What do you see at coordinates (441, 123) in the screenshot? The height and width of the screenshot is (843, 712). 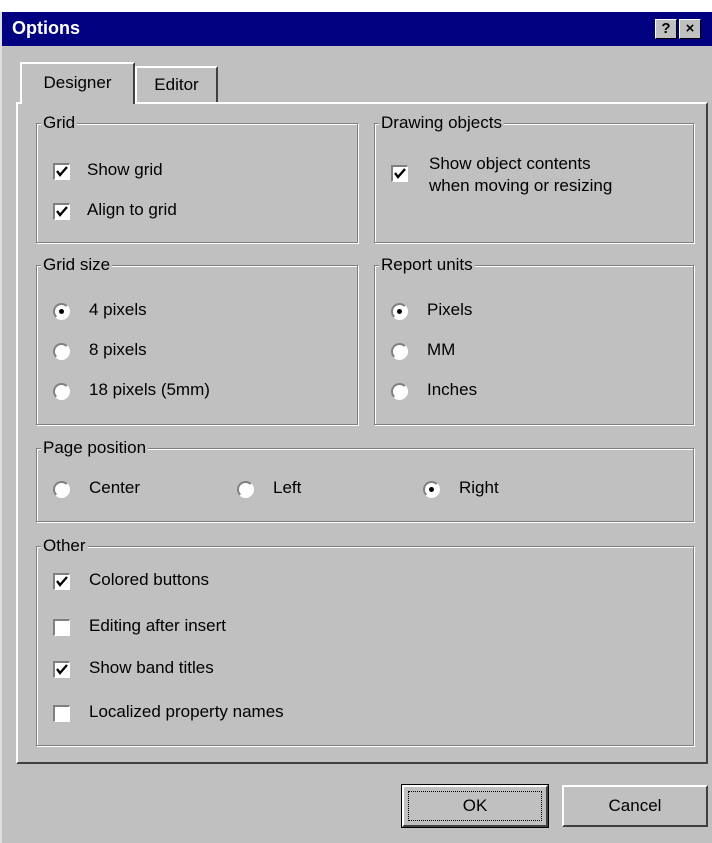 I see `drawing-objects-legend: Drawing objects` at bounding box center [441, 123].